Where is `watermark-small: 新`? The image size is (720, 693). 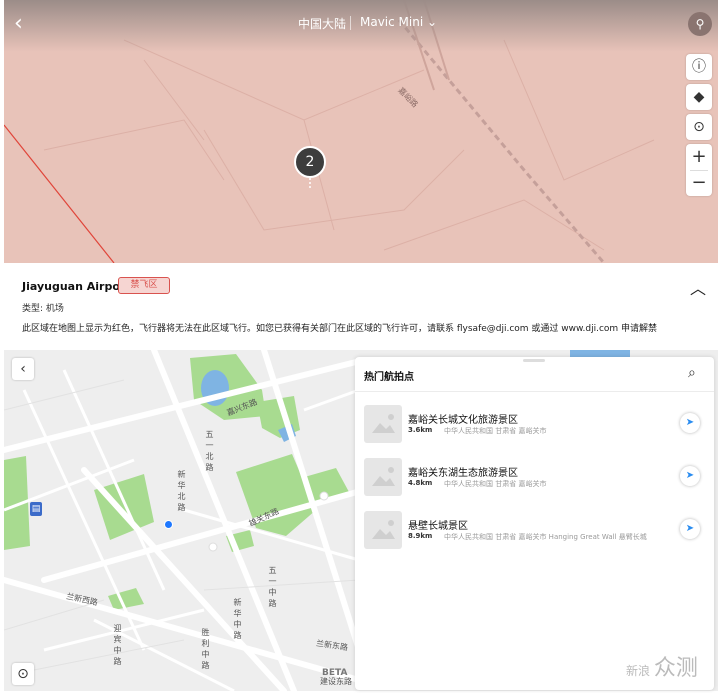
watermark-small: 新 is located at coordinates (632, 671).